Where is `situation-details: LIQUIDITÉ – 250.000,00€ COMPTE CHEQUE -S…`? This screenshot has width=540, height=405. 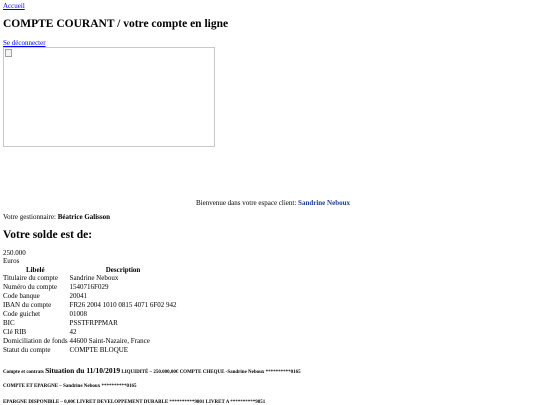 situation-details: LIQUIDITÉ – 250.000,00€ COMPTE CHEQUE -S… is located at coordinates (211, 372).